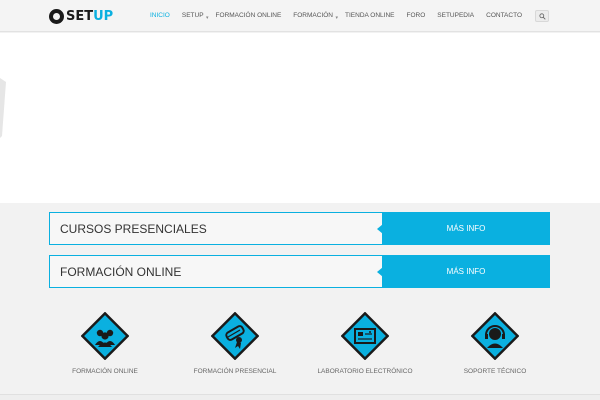  I want to click on band-cursos-presenciales: CURSOS PRESENCIALES MÁS INFO, so click(299, 228).